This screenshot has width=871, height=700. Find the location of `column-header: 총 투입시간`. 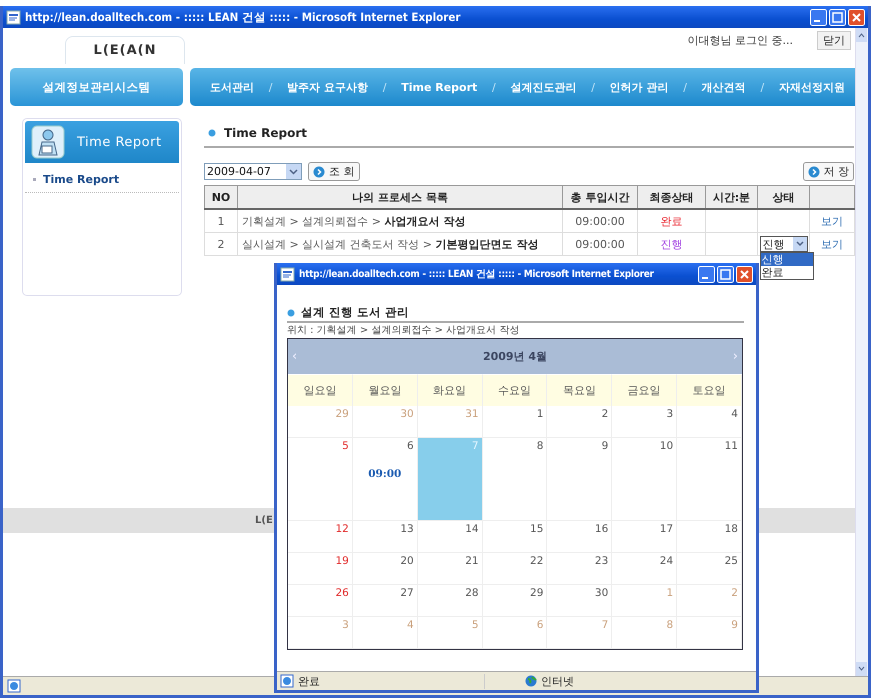

column-header: 총 투입시간 is located at coordinates (600, 197).